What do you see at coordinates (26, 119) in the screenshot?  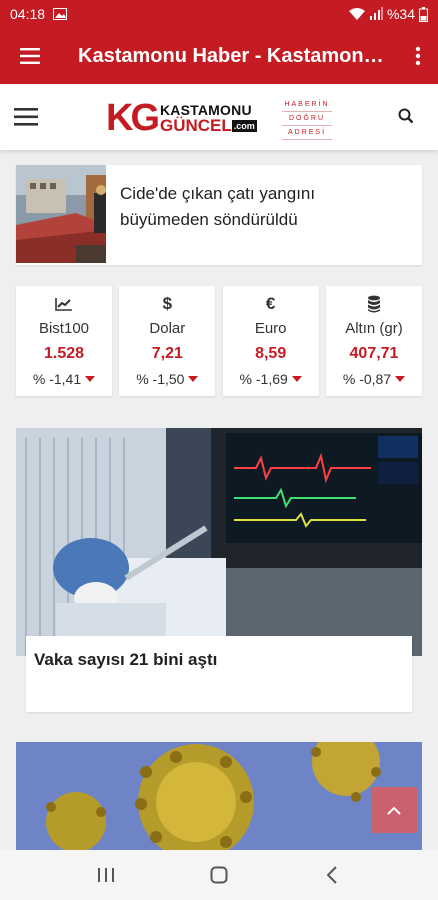 I see `site-menu-icon` at bounding box center [26, 119].